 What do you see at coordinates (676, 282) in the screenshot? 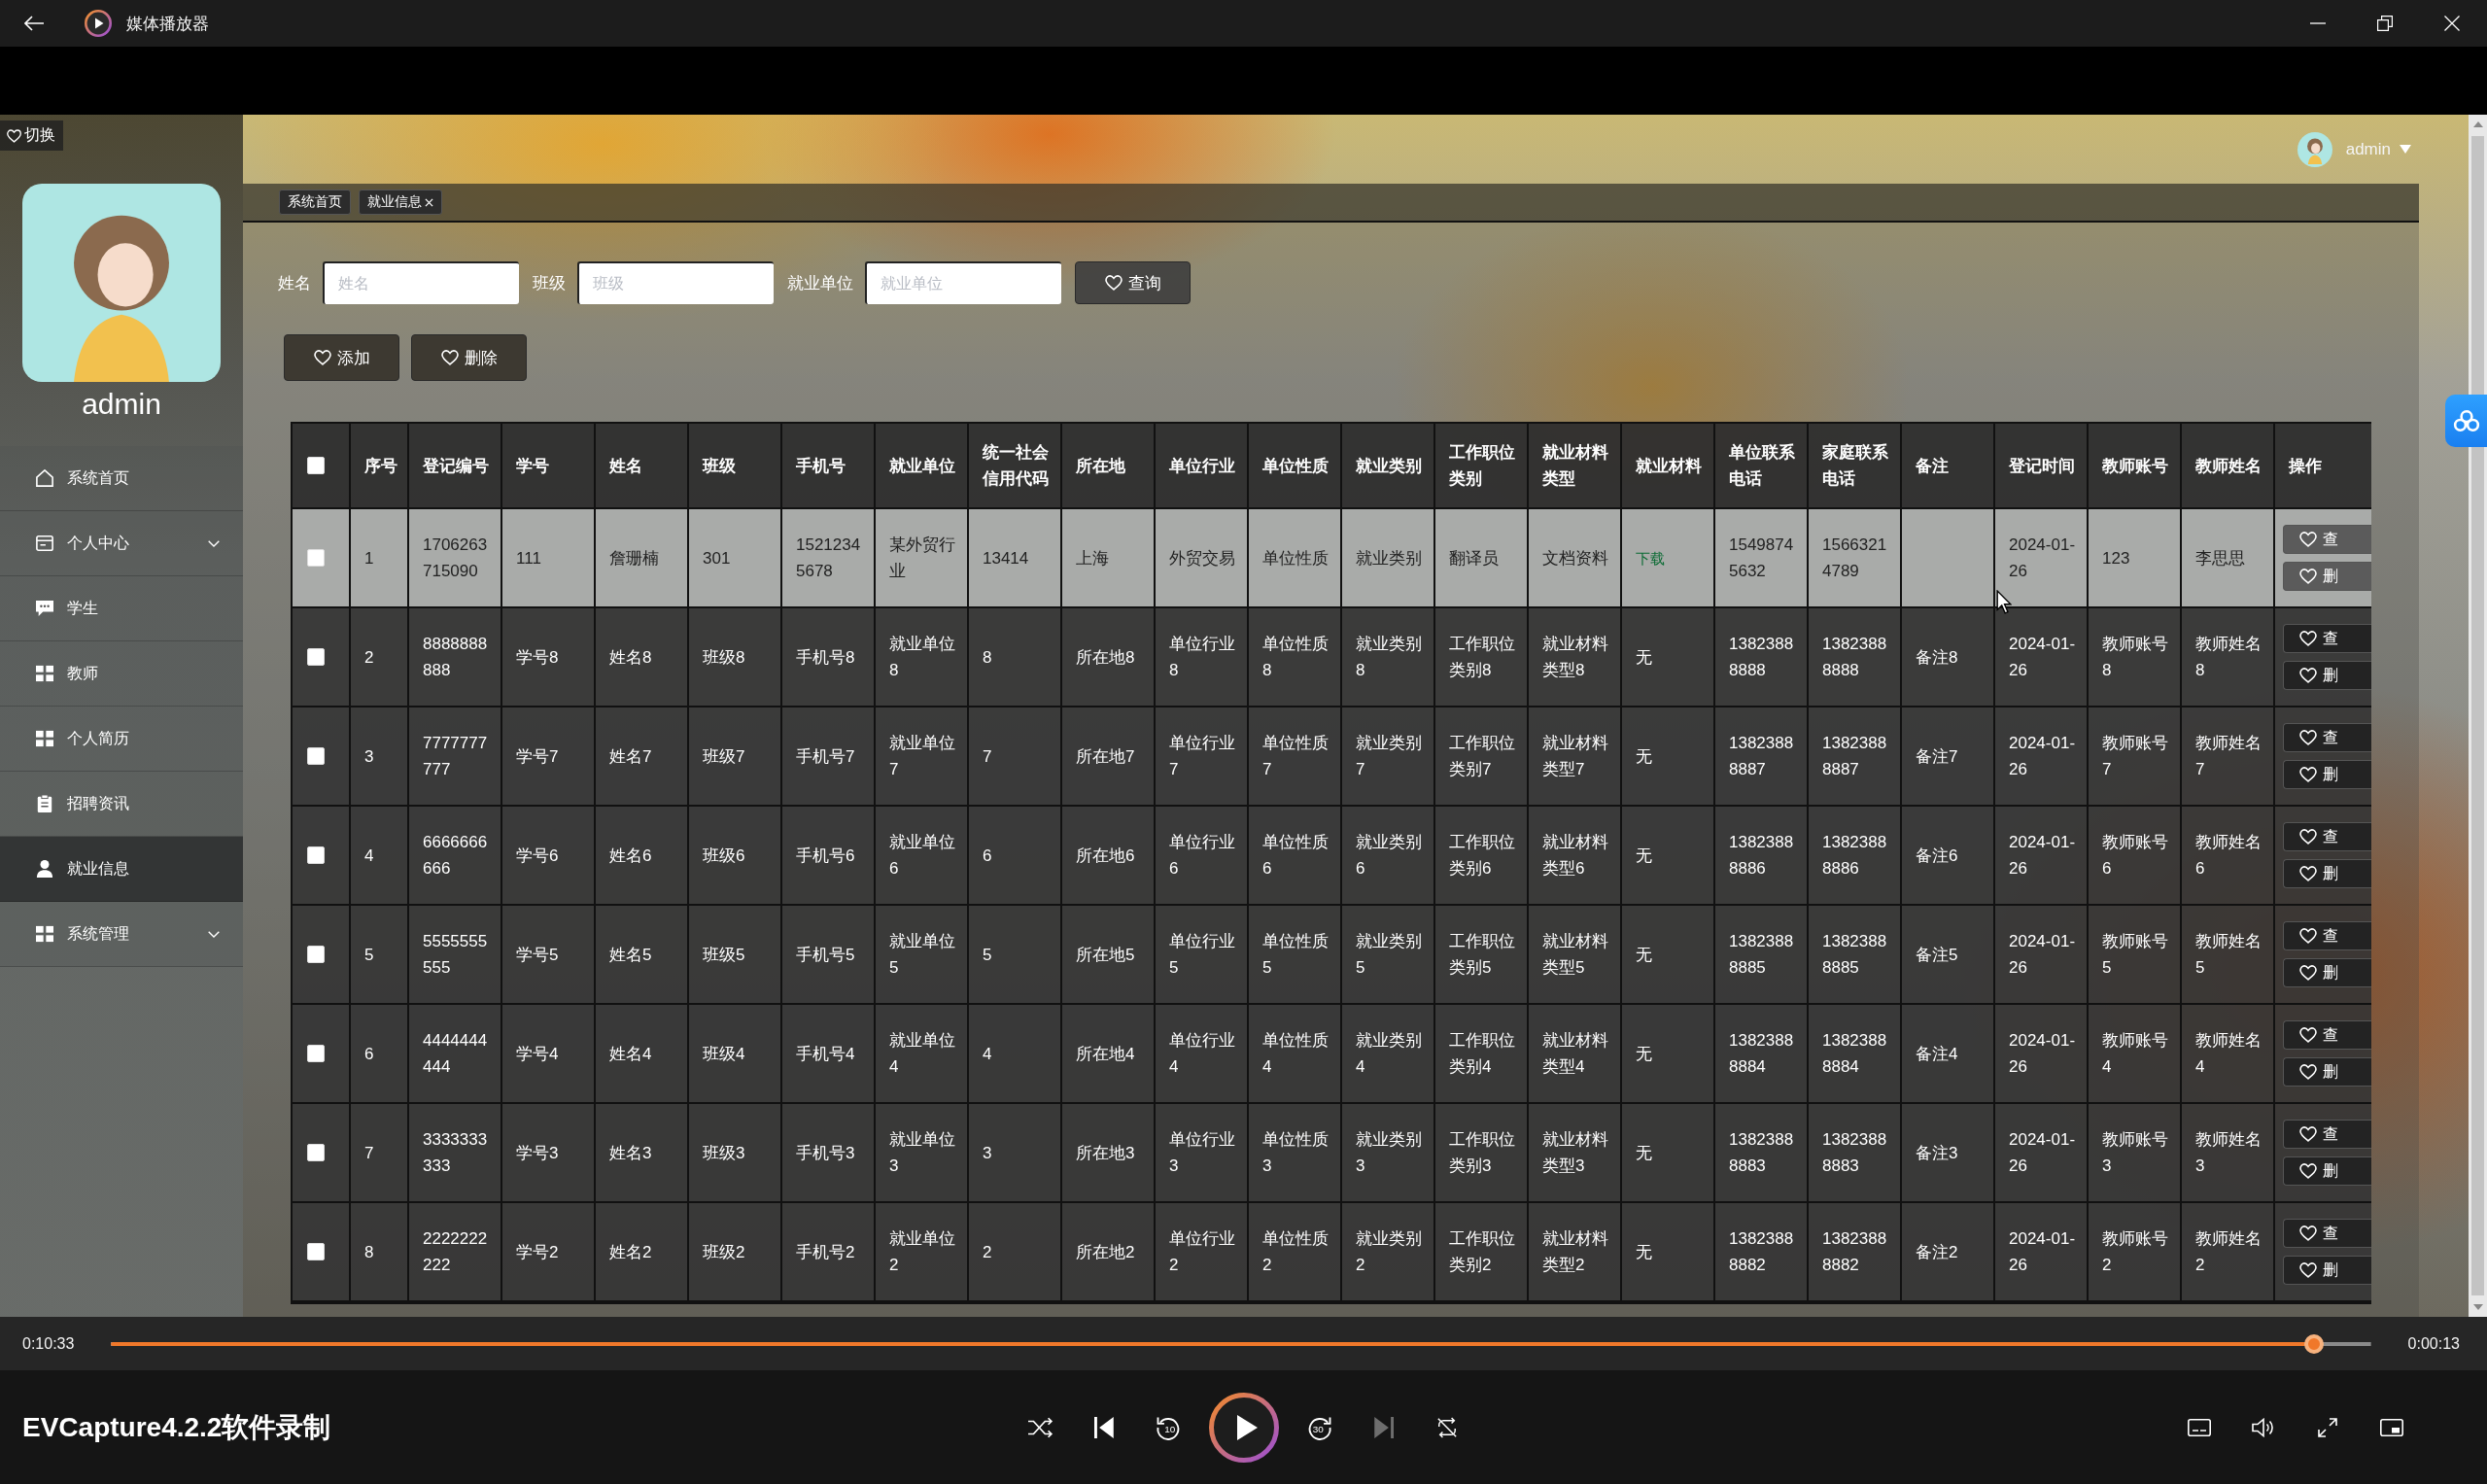
I see `search-field: 班级` at bounding box center [676, 282].